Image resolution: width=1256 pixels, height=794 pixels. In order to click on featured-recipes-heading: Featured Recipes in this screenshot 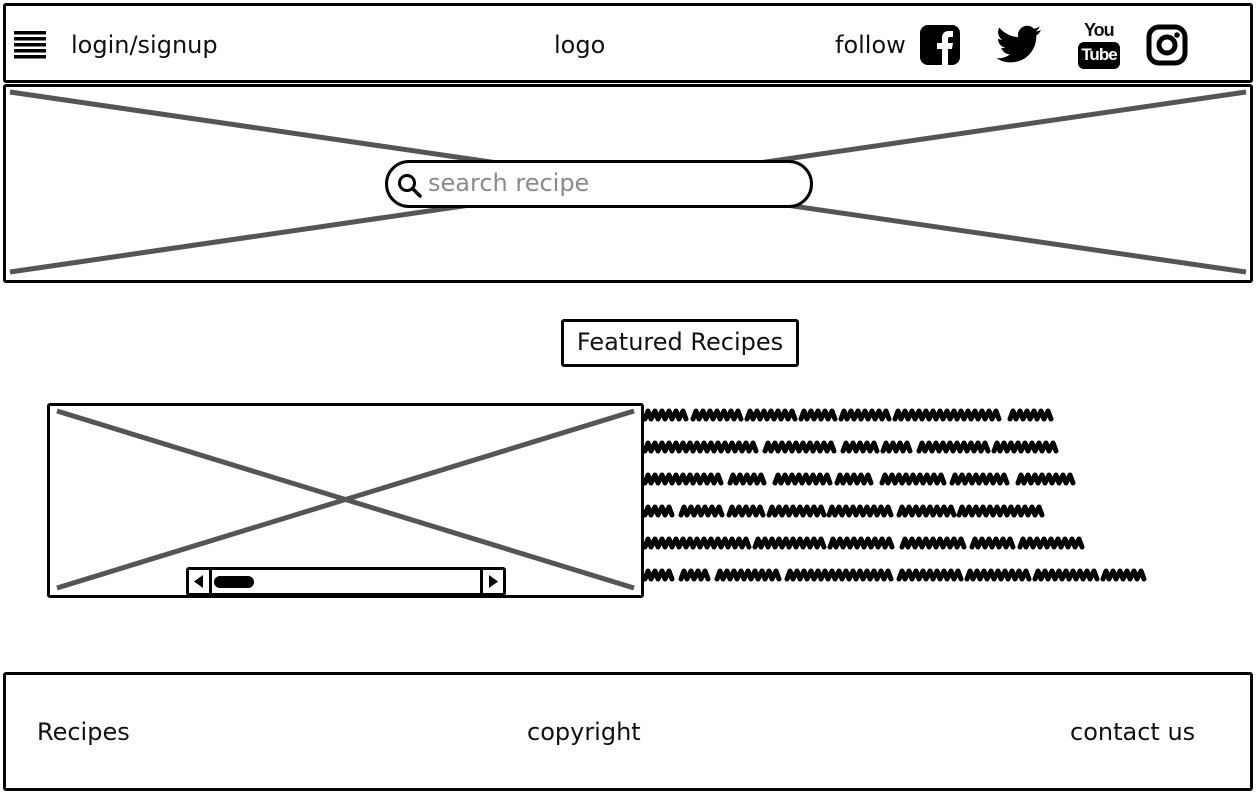, I will do `click(680, 342)`.